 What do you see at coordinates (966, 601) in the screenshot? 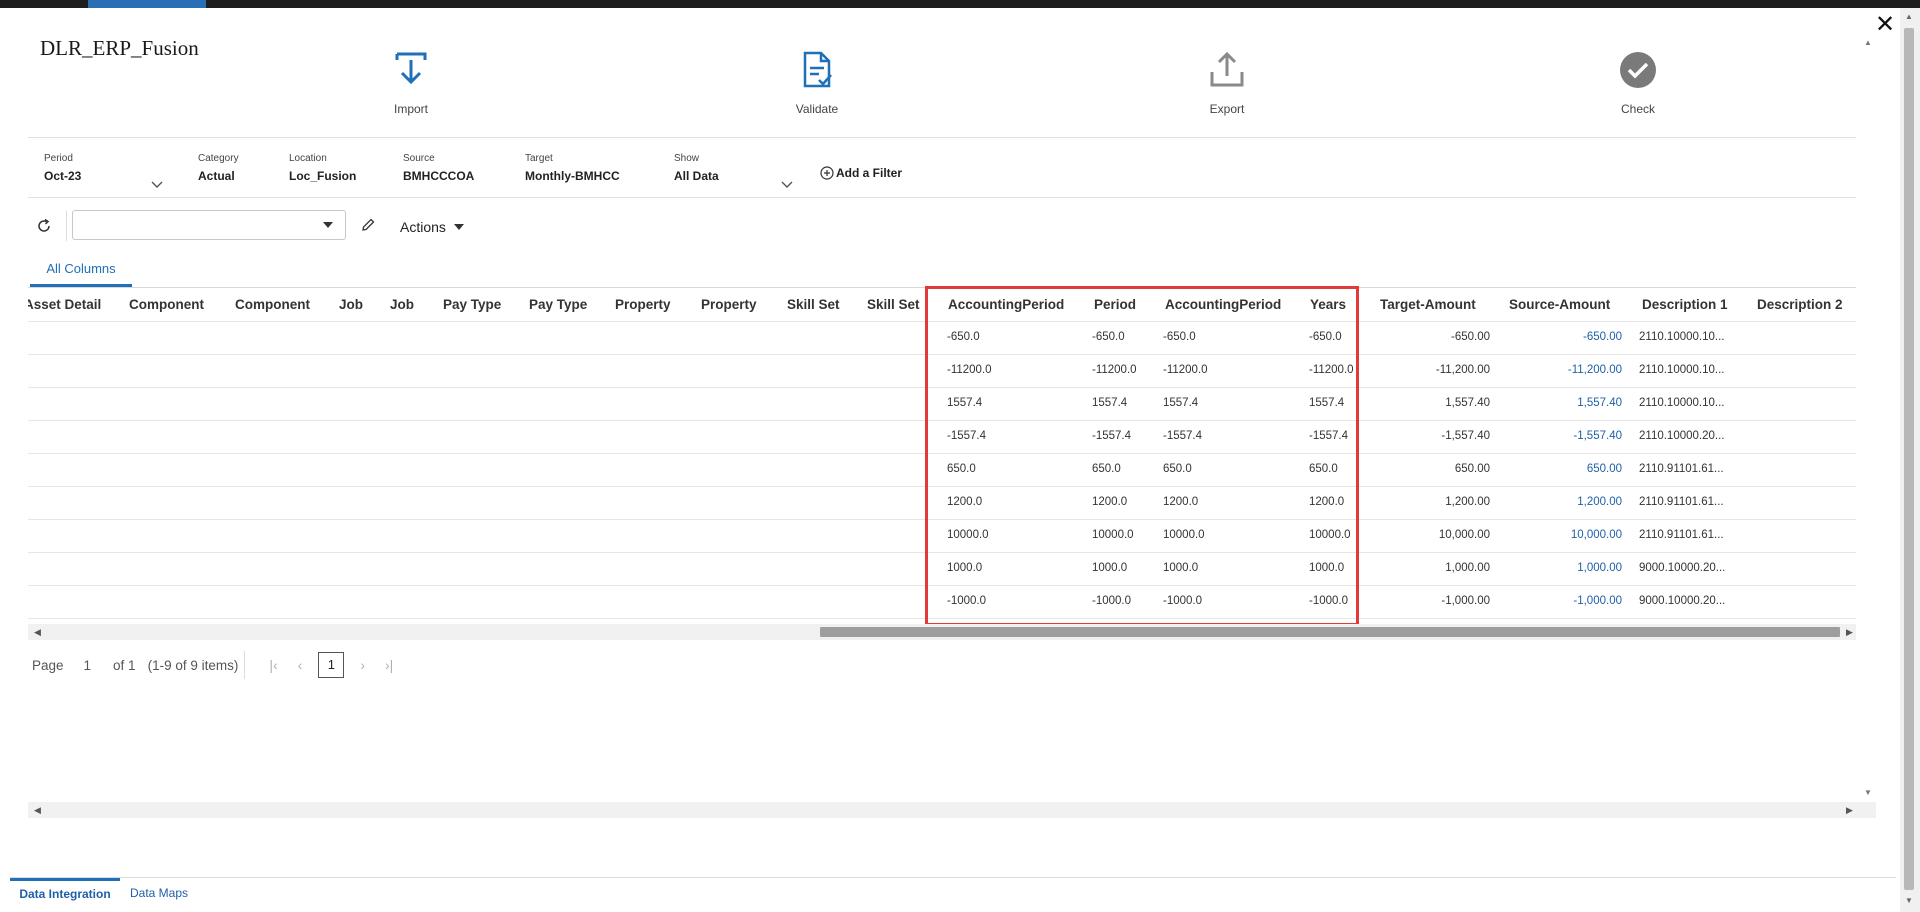
I see `cell-accounting-period: -1000.0` at bounding box center [966, 601].